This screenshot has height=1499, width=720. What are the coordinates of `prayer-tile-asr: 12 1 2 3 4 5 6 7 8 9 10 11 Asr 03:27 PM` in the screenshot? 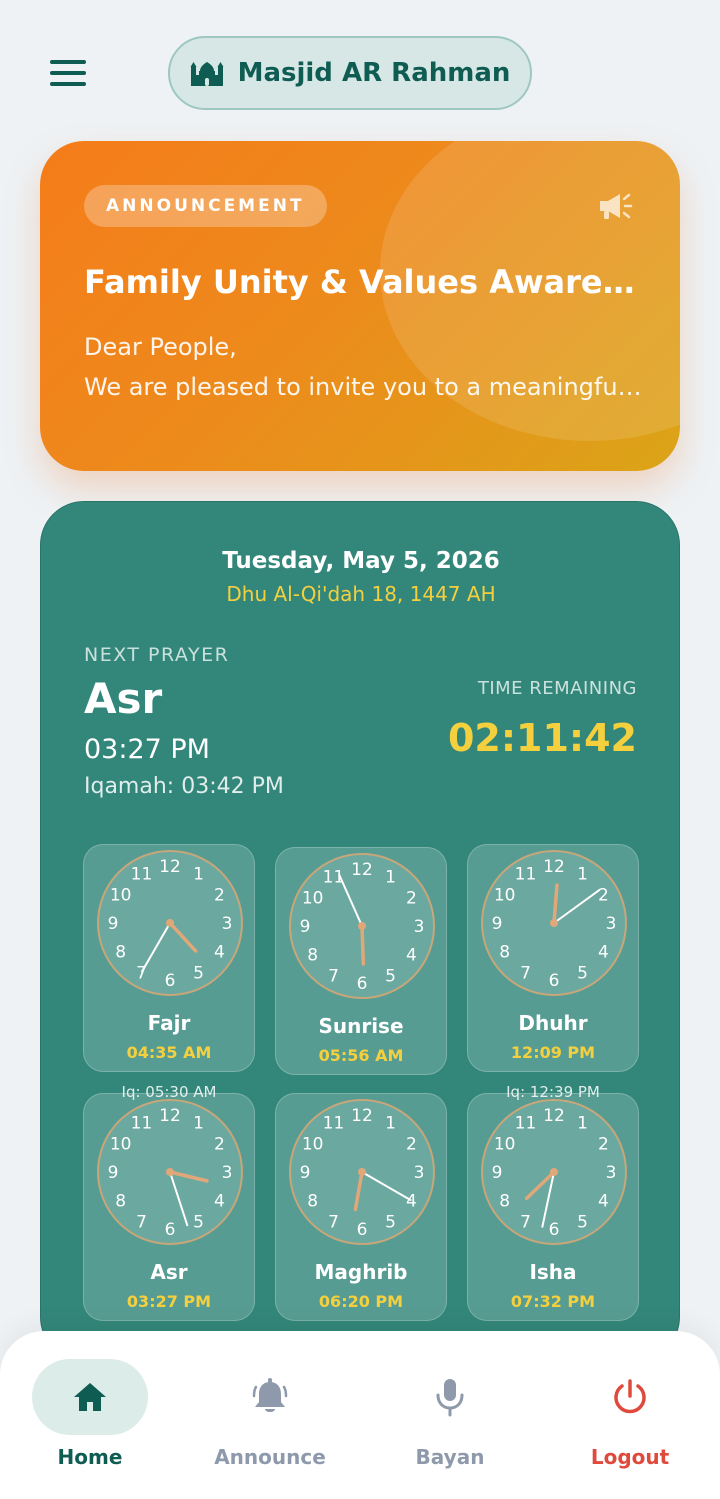 It's located at (169, 1207).